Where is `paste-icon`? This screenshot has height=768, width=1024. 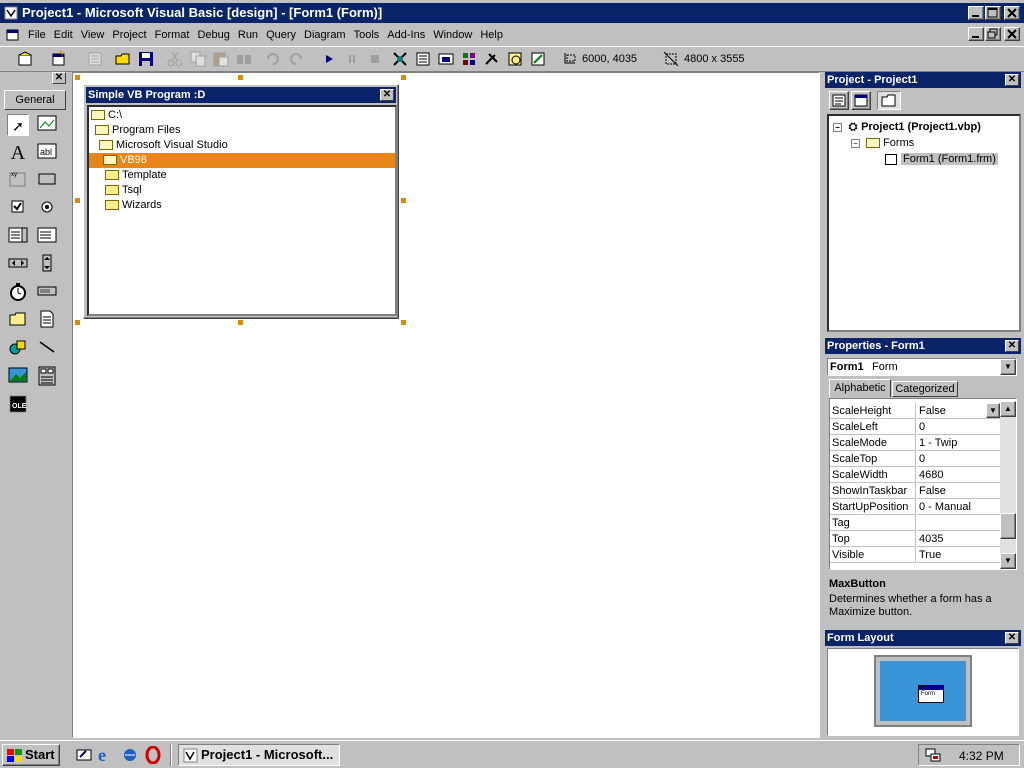
paste-icon is located at coordinates (221, 59).